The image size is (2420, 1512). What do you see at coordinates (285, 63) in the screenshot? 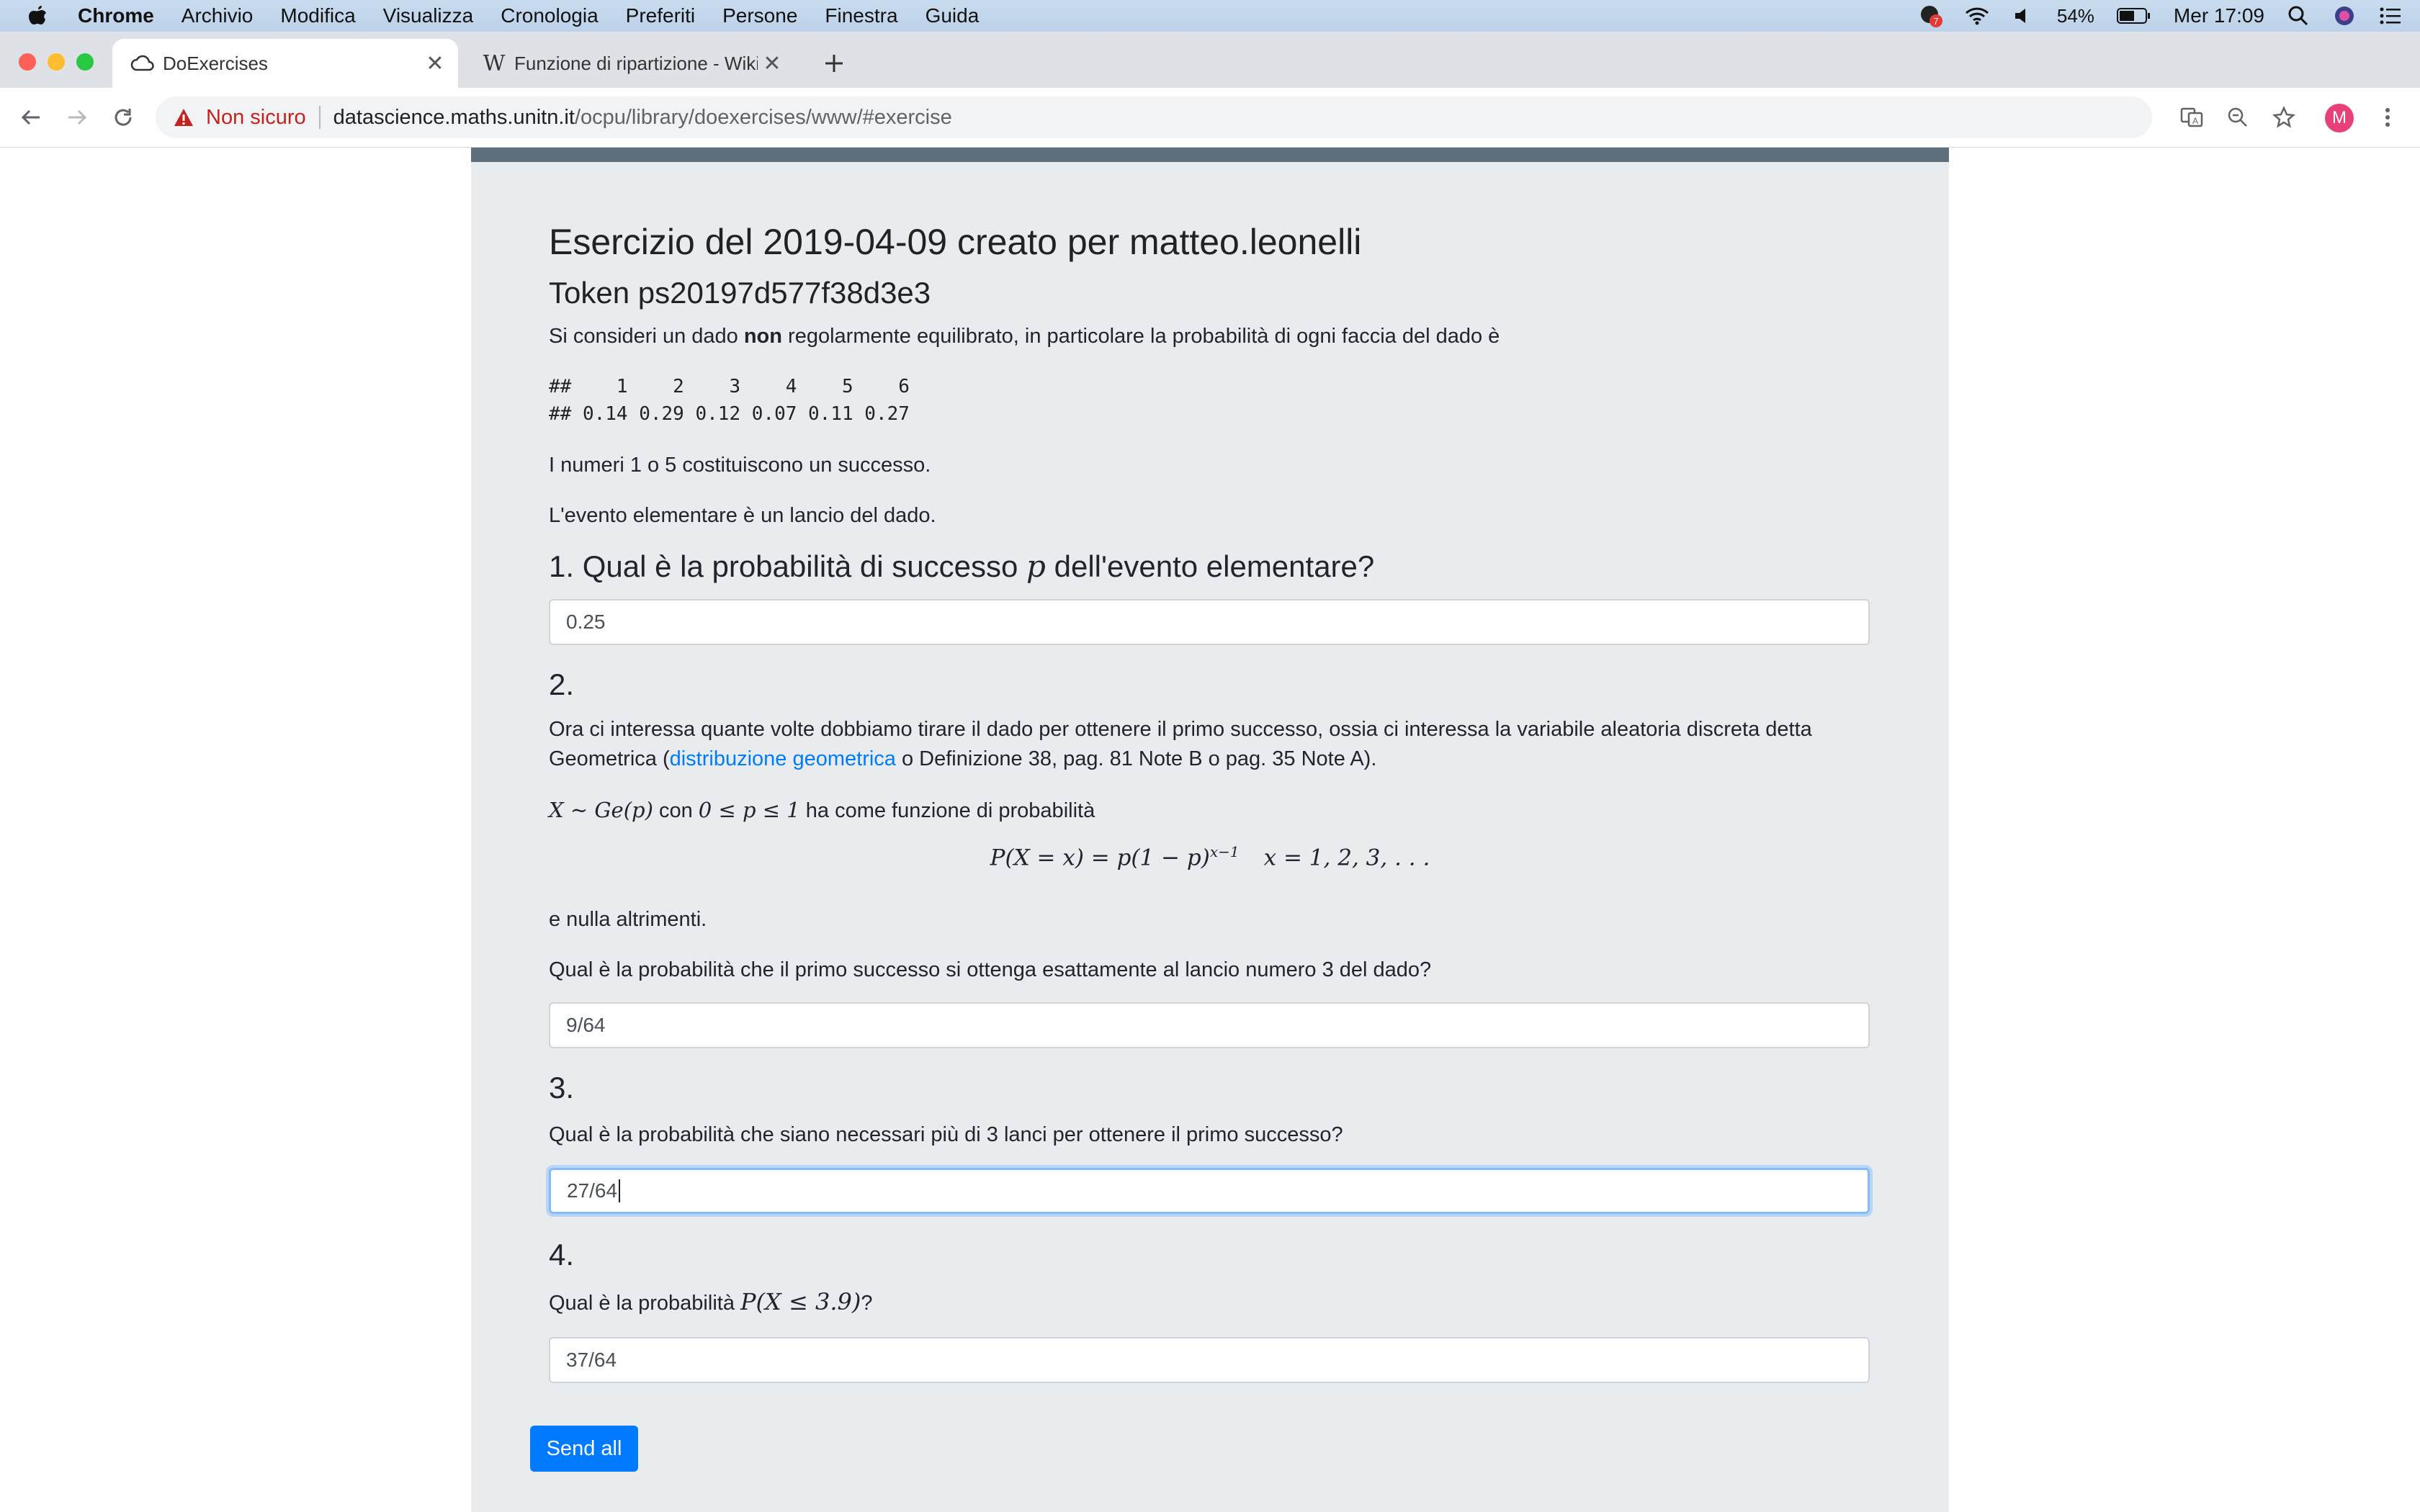
I see `tab-doexercises: DoExercises ✕` at bounding box center [285, 63].